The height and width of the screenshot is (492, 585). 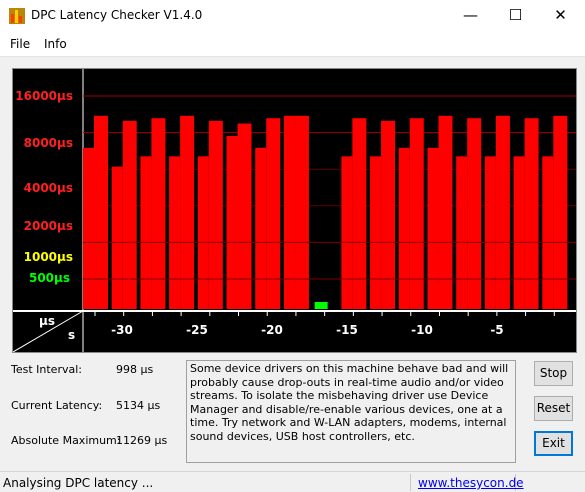 I want to click on x-tick-label: -25, so click(x=197, y=330).